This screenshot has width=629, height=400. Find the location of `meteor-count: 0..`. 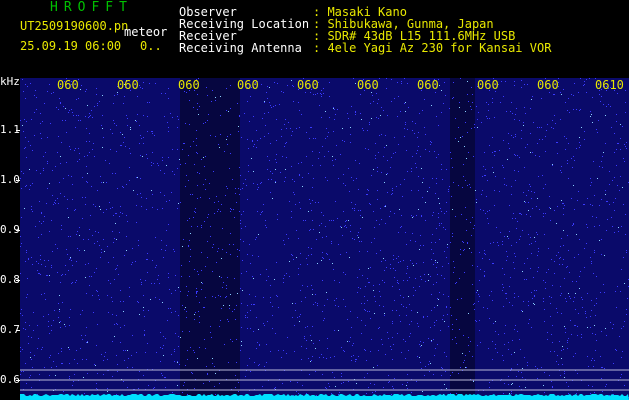

meteor-count: 0.. is located at coordinates (151, 46).